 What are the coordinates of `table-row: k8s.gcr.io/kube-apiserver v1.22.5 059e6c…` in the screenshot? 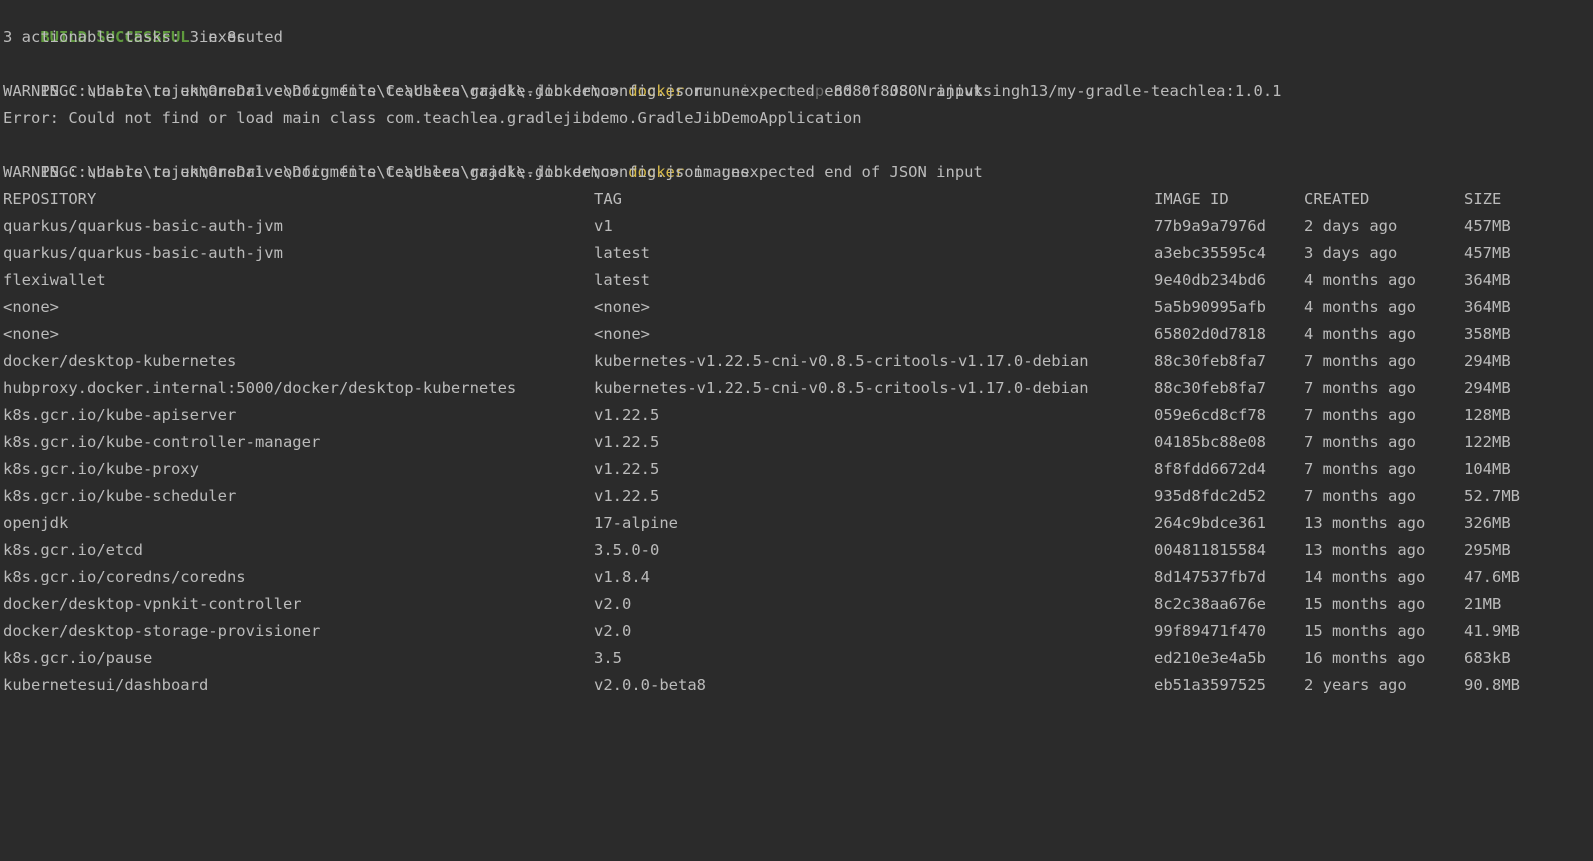 It's located at (793, 415).